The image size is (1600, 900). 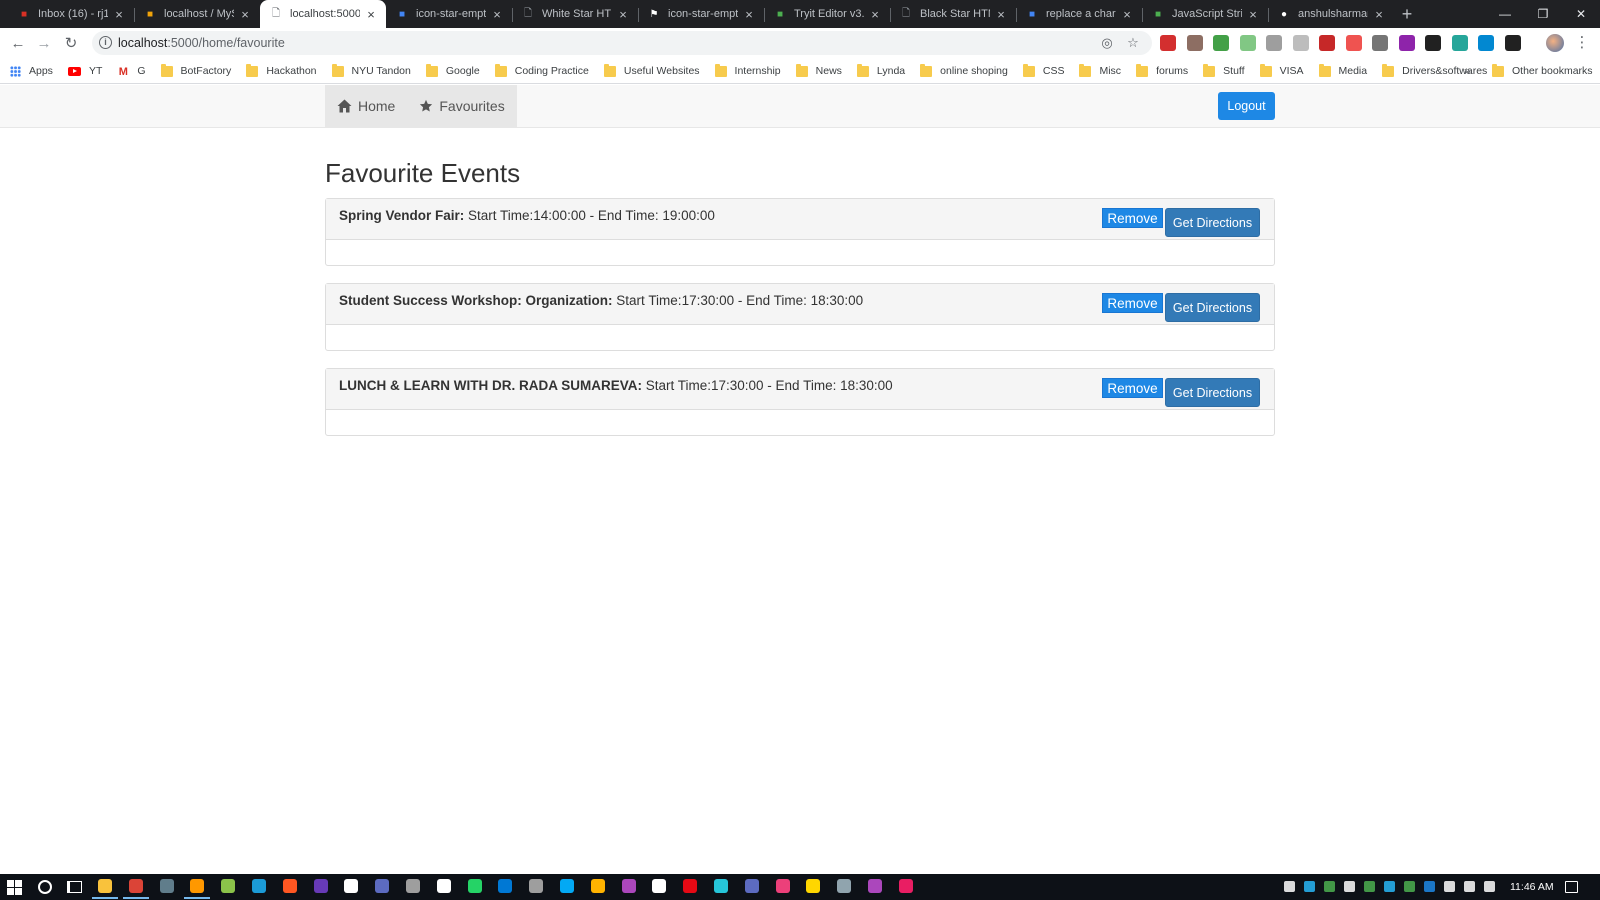 What do you see at coordinates (701, 14) in the screenshot?
I see `browser-tab: ⚑ icon-star-empty … ×` at bounding box center [701, 14].